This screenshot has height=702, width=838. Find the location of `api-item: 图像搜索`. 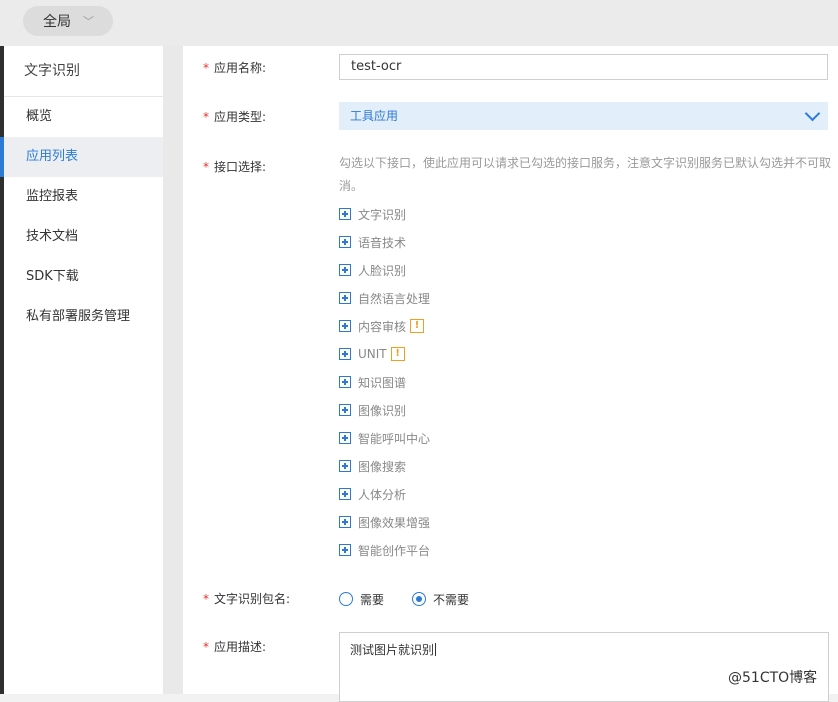

api-item: 图像搜索 is located at coordinates (372, 466).